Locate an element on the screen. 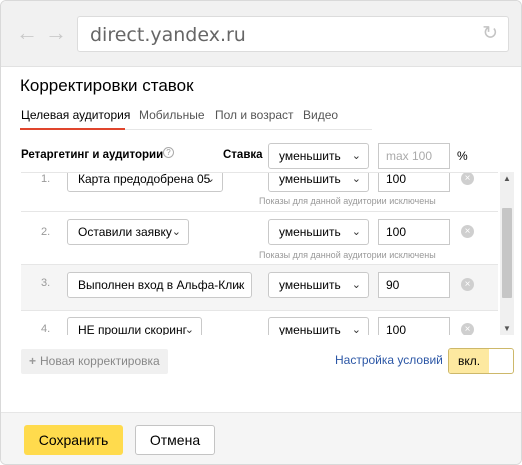 This screenshot has width=522, height=465. condition-settings-link: Настройка условий is located at coordinates (389, 360).